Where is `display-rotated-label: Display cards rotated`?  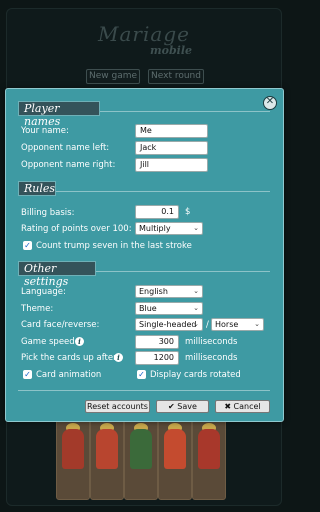
display-rotated-label: Display cards rotated is located at coordinates (195, 375).